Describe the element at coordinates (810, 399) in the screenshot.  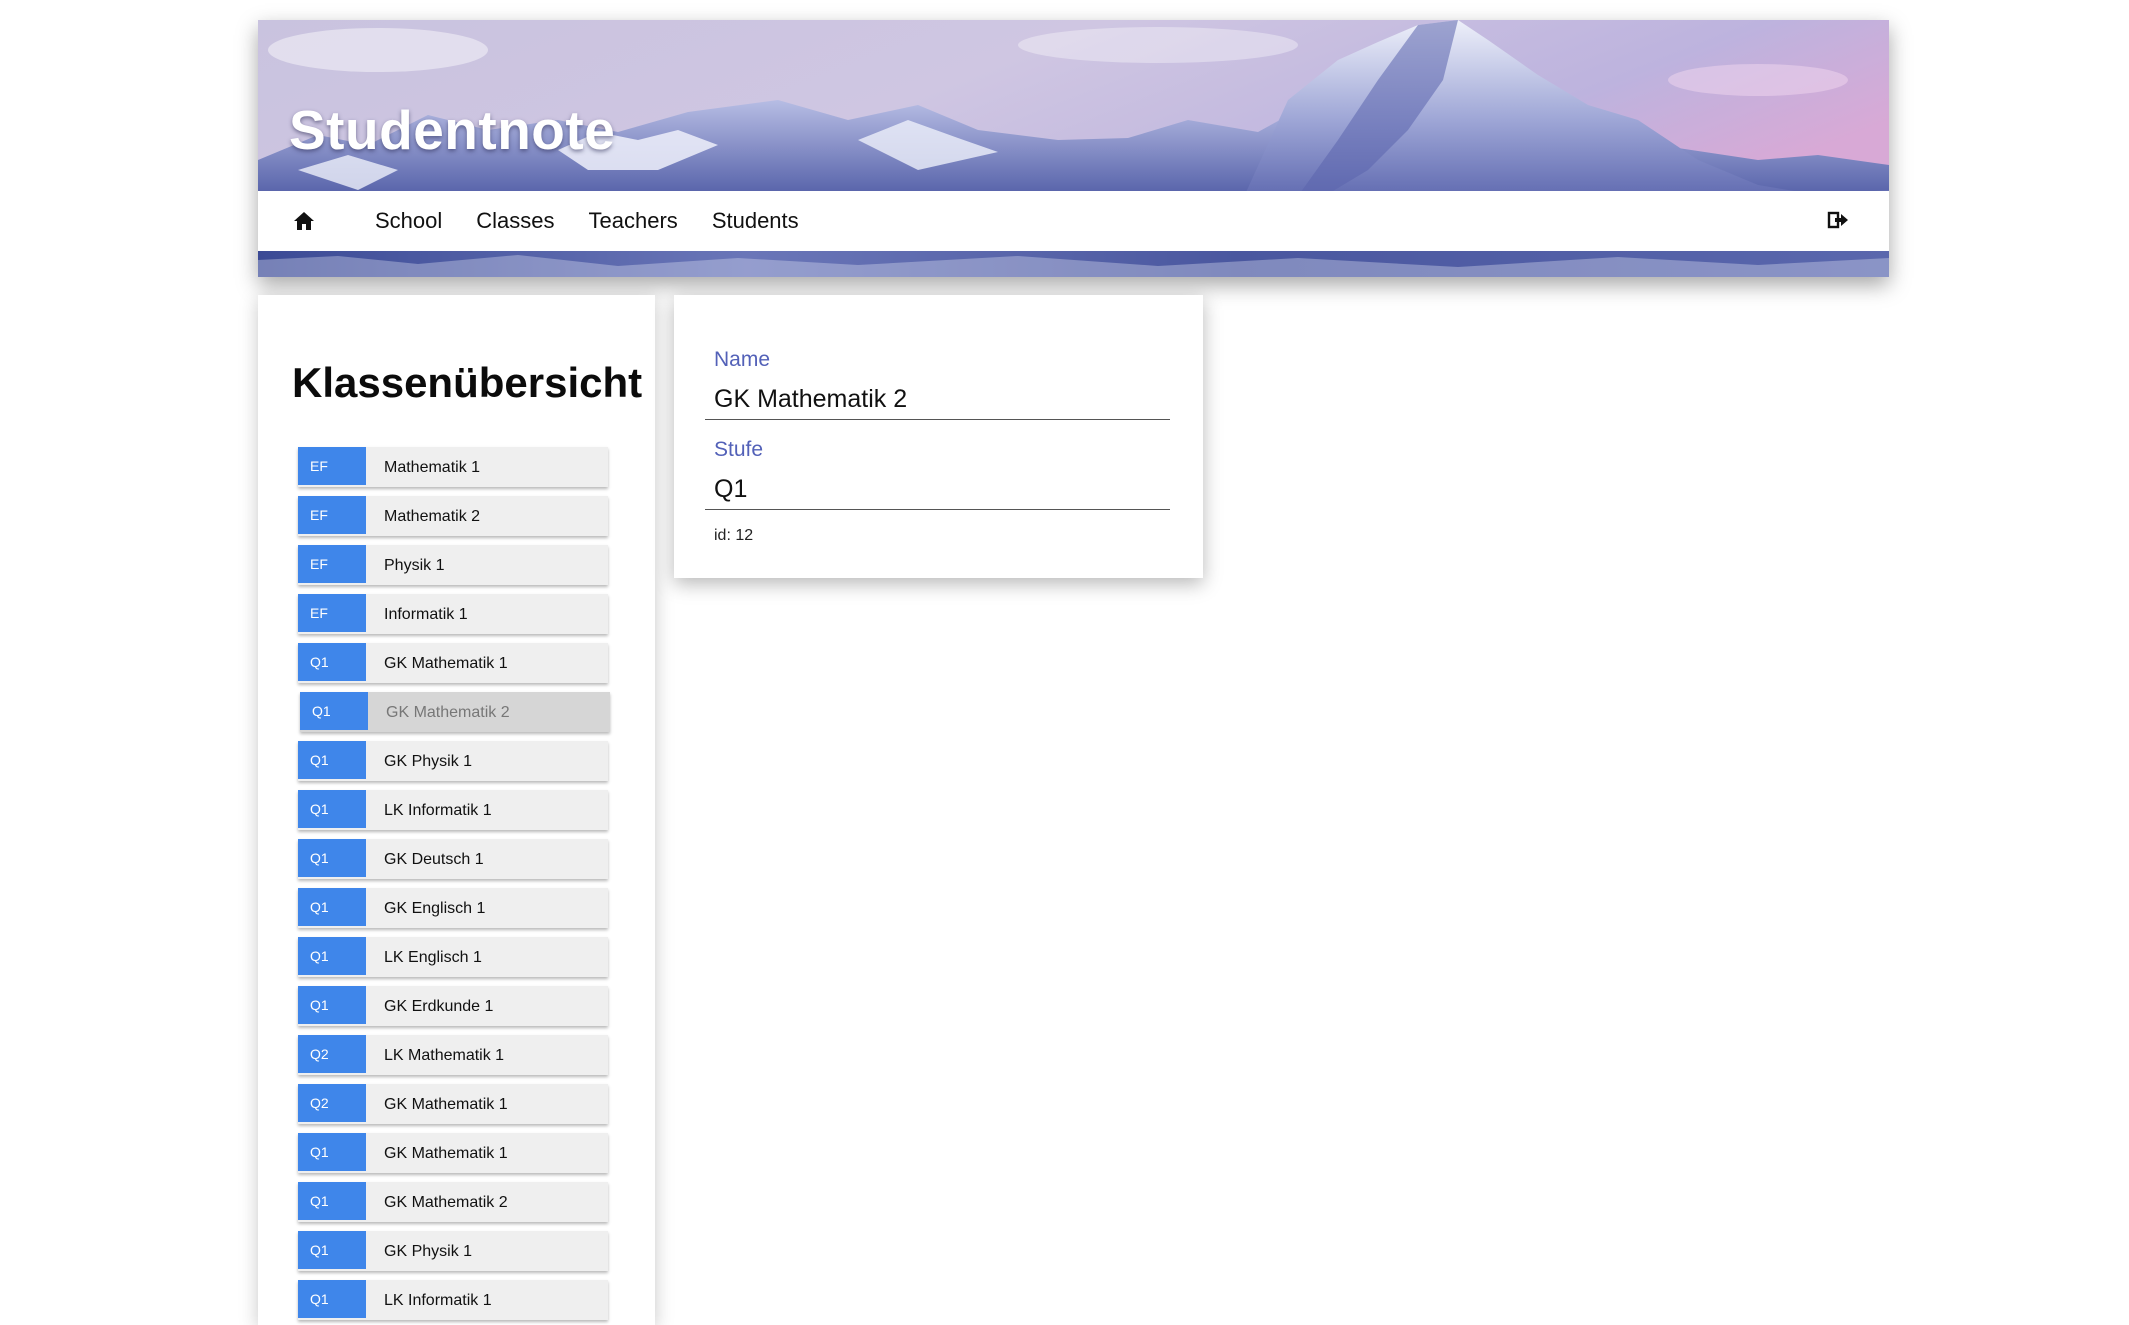
I see `name-field: GK Mathematik 2` at that location.